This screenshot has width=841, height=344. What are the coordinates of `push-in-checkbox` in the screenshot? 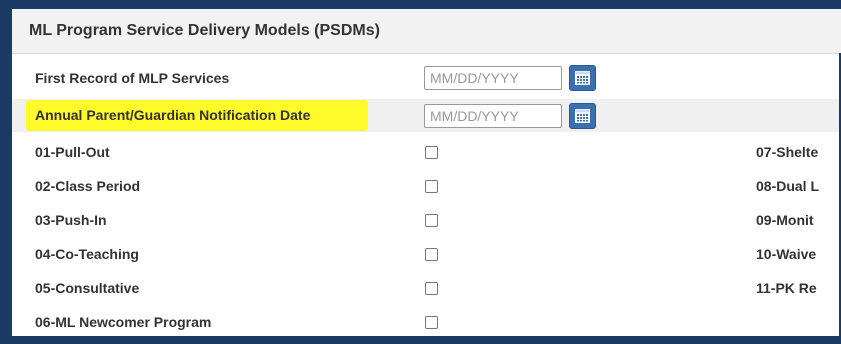 It's located at (431, 220).